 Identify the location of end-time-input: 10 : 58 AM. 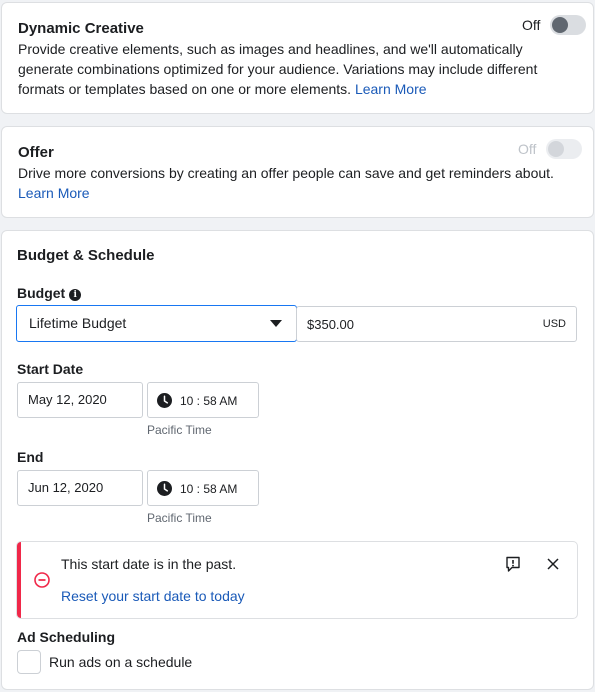
(203, 488).